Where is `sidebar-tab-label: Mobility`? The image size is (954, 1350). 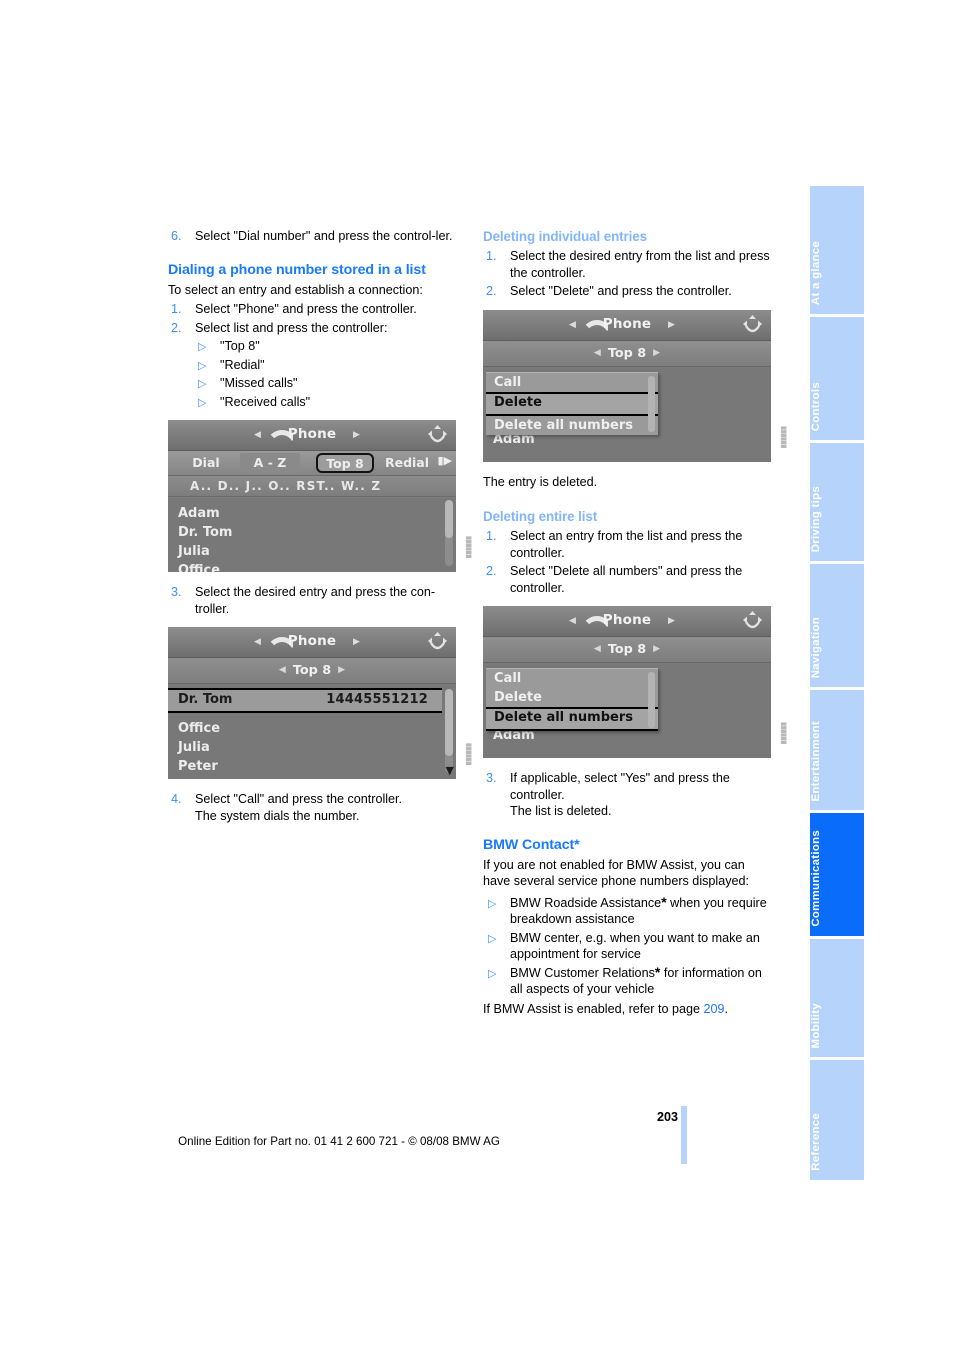
sidebar-tab-label: Mobility is located at coordinates (816, 1025).